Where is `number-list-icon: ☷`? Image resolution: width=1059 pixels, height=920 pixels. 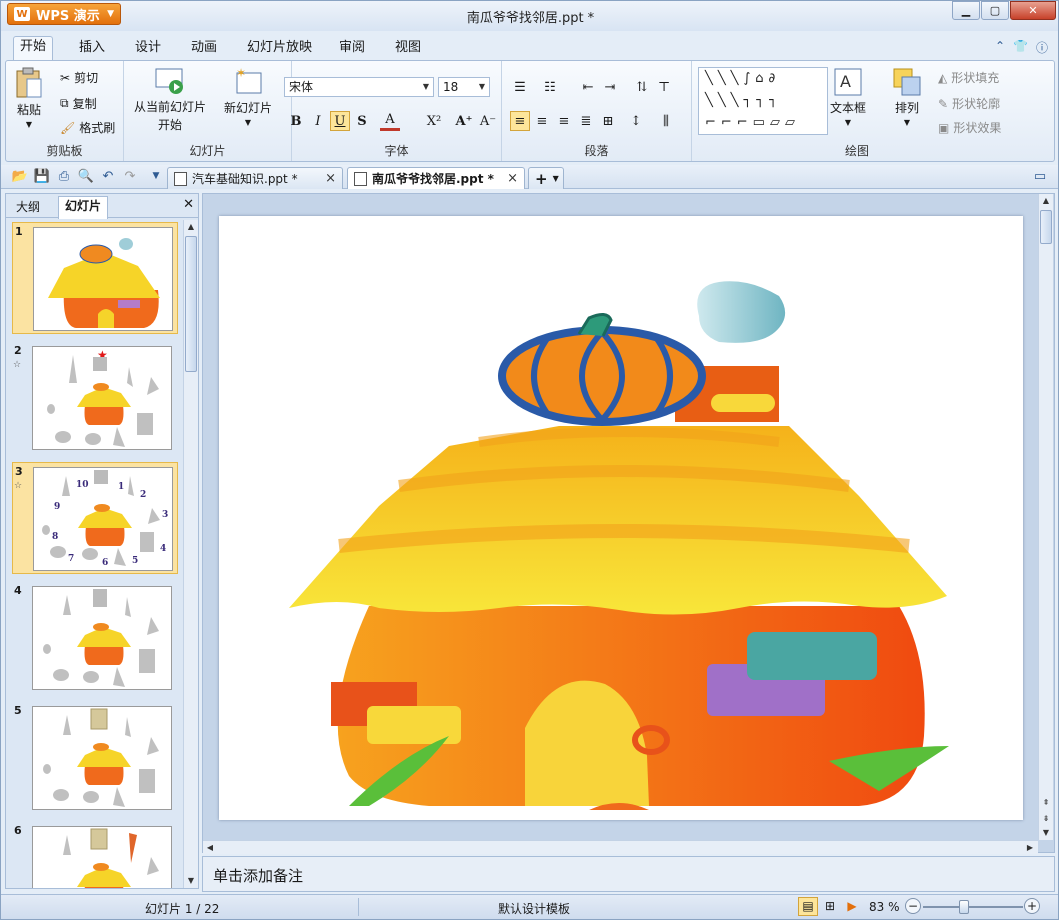
number-list-icon: ☷ is located at coordinates (550, 87).